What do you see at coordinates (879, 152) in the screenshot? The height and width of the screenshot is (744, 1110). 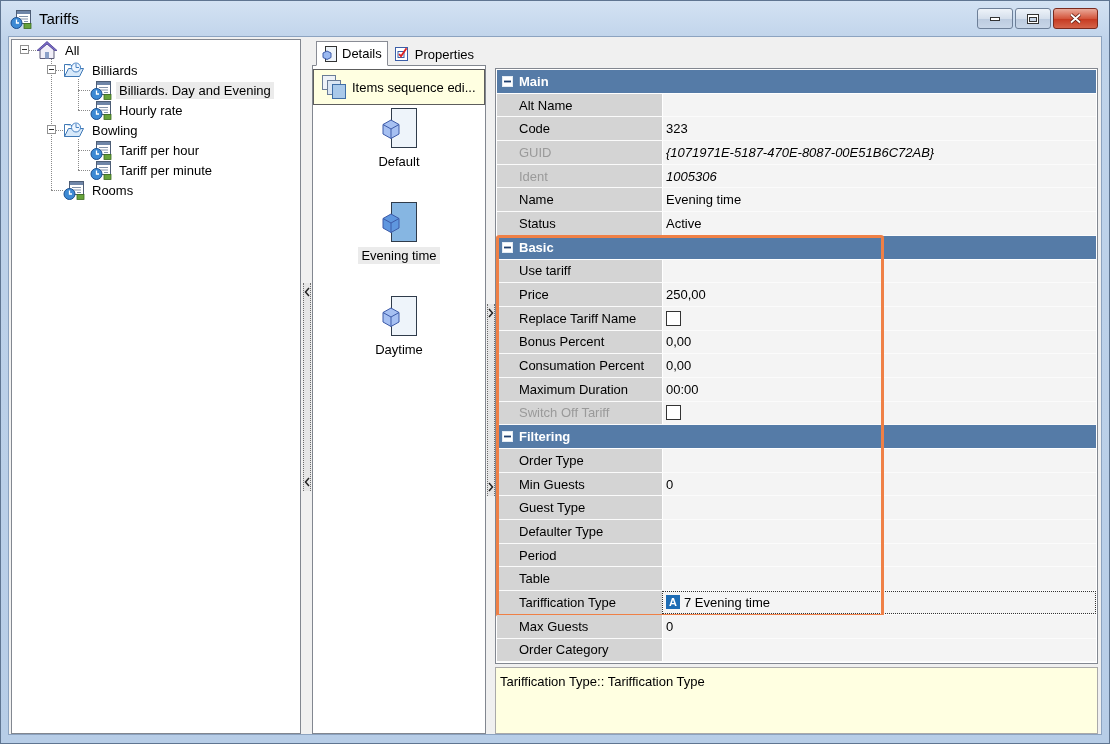 I see `value-field: {1071971E-5187-470E-8087-00E51B6C72AB}` at bounding box center [879, 152].